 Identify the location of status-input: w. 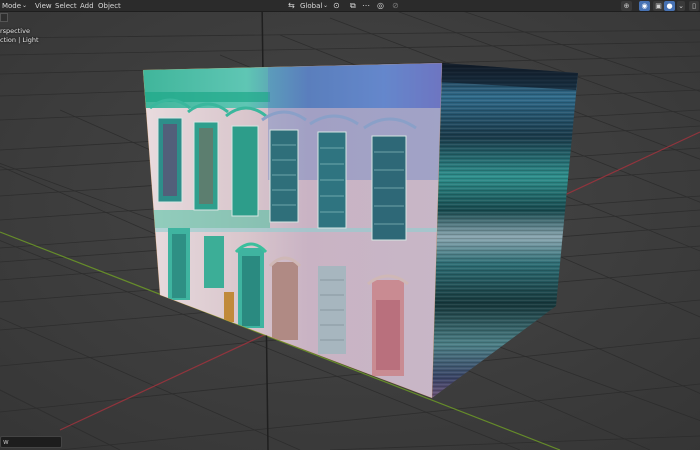
(31, 442).